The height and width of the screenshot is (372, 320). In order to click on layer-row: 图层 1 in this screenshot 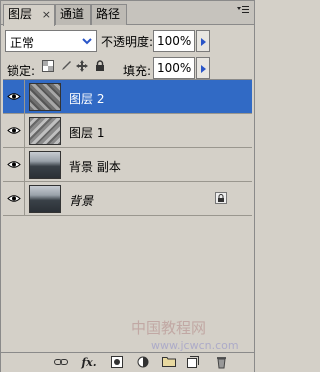, I will do `click(127, 131)`.